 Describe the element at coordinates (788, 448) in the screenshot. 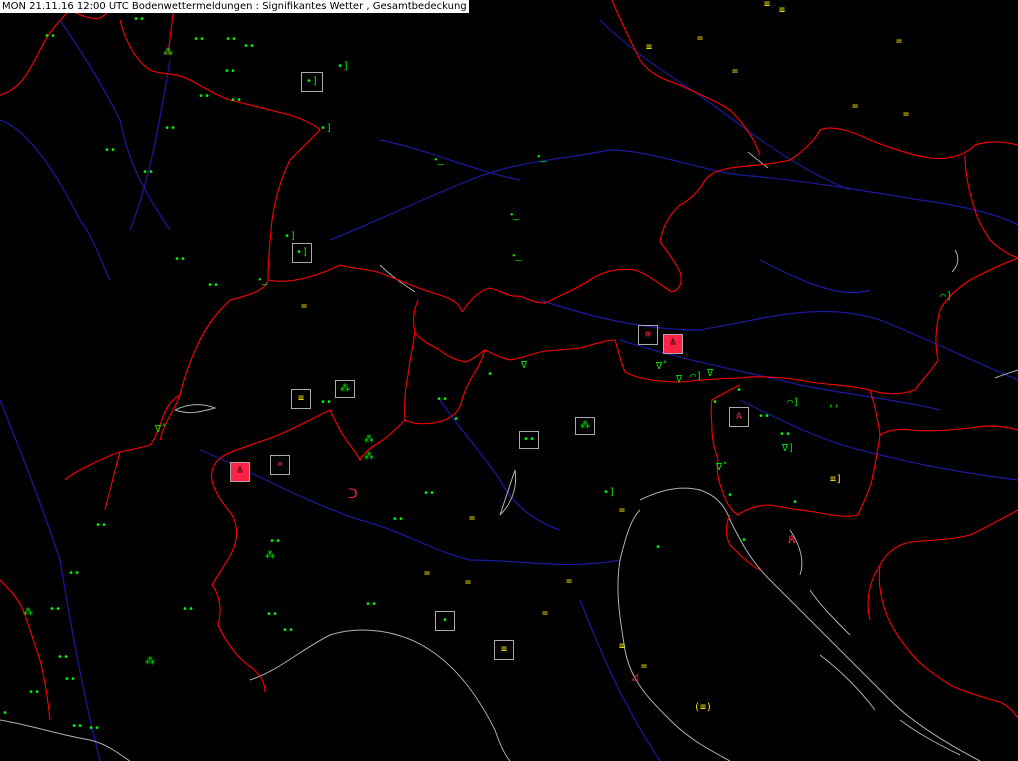

I see `shower-icon: ∇]` at that location.